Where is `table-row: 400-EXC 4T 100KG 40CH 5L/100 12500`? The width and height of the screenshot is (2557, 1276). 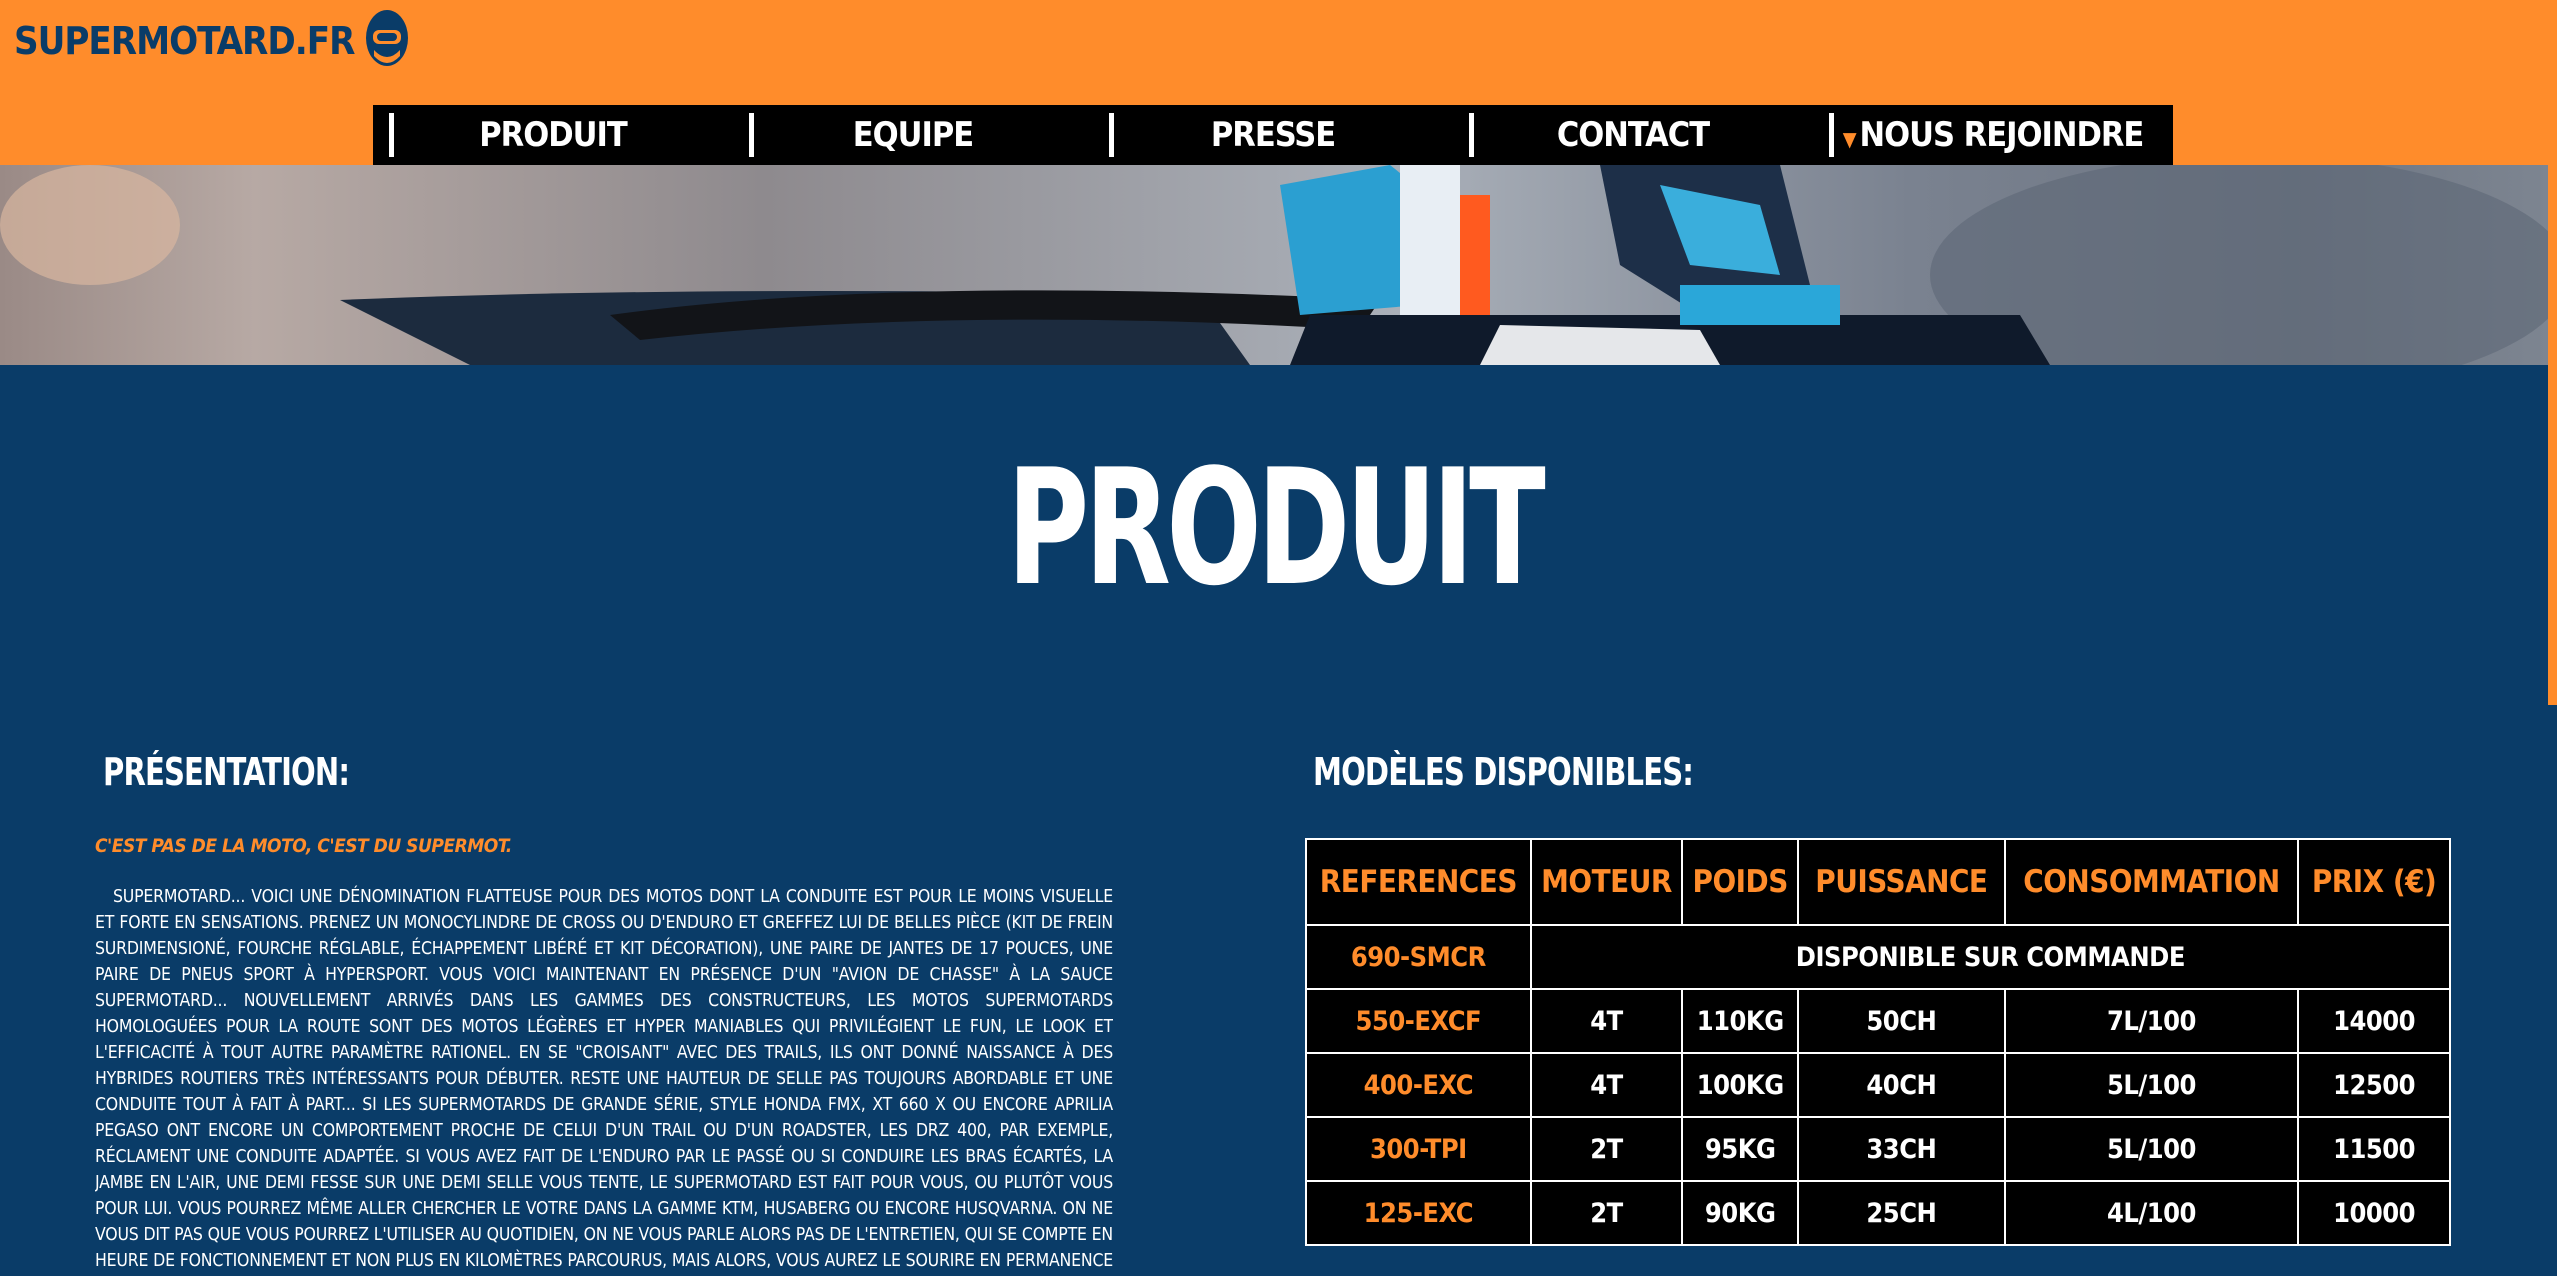 table-row: 400-EXC 4T 100KG 40CH 5L/100 12500 is located at coordinates (1878, 1085).